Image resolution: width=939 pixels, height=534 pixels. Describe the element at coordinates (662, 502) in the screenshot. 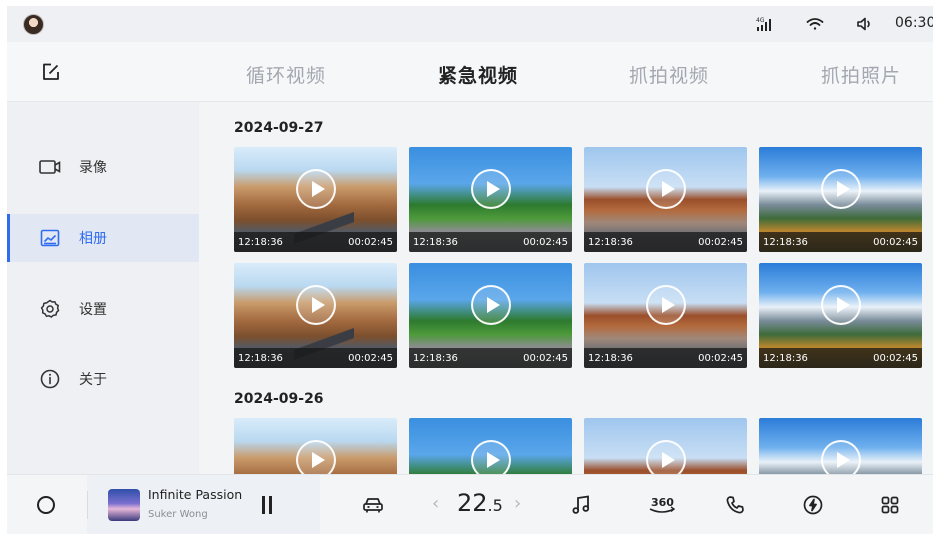

I see `svg-text: 360` at that location.